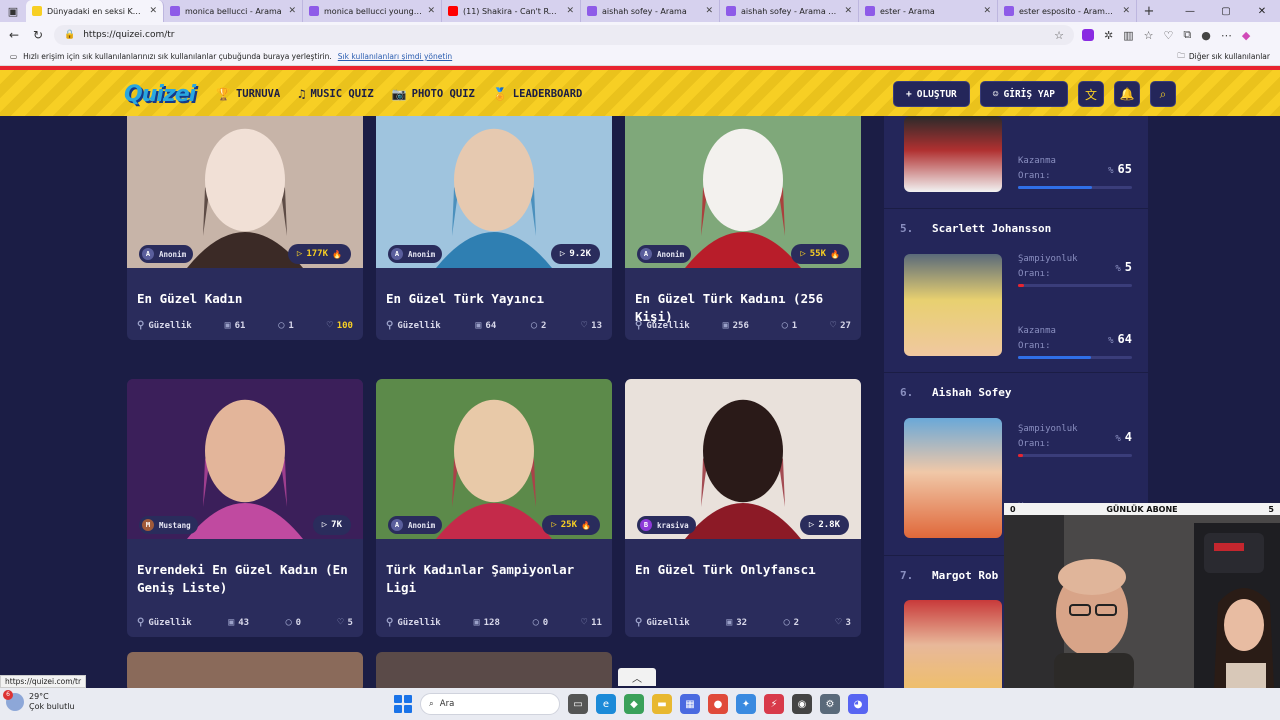 This screenshot has height=720, width=1280. Describe the element at coordinates (170, 325) in the screenshot. I see `meta-category-value: Güzellik` at that location.